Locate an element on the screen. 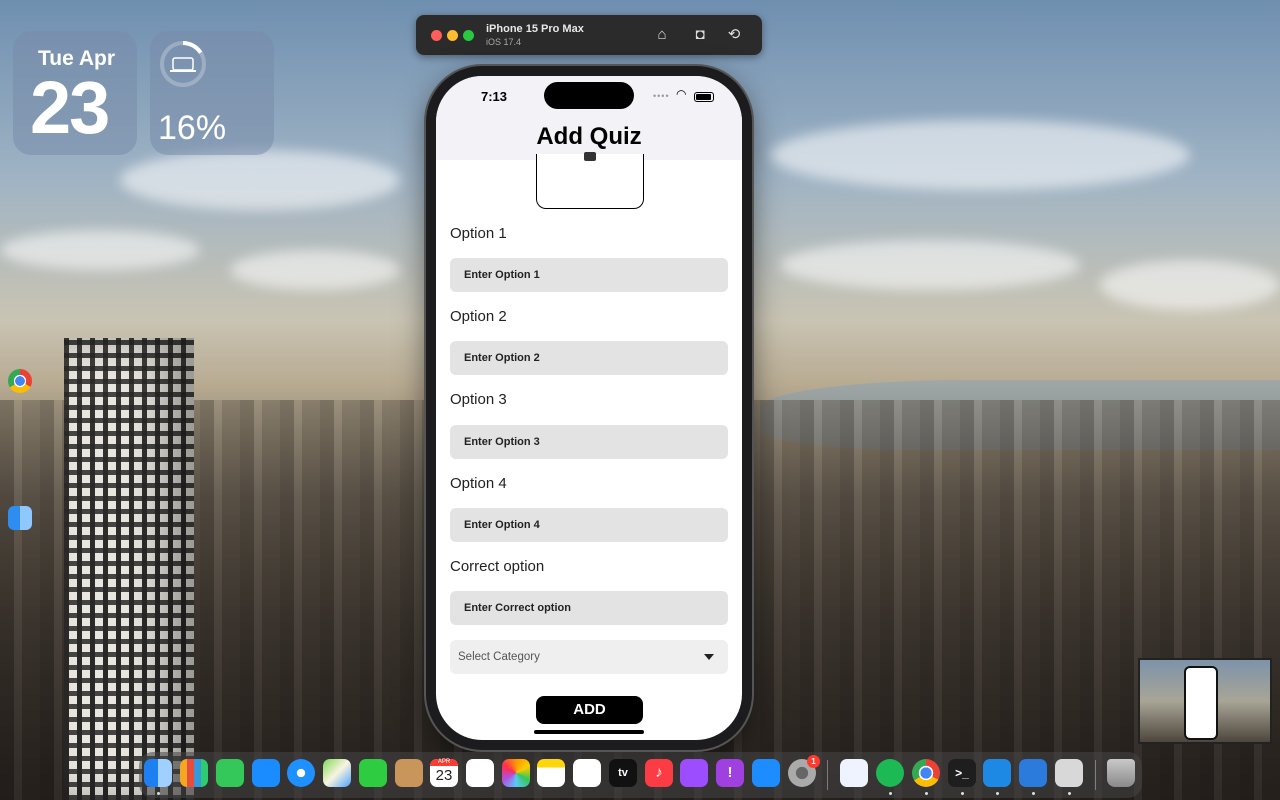 The height and width of the screenshot is (800, 1280). calendar-icon: APR 23 is located at coordinates (444, 773).